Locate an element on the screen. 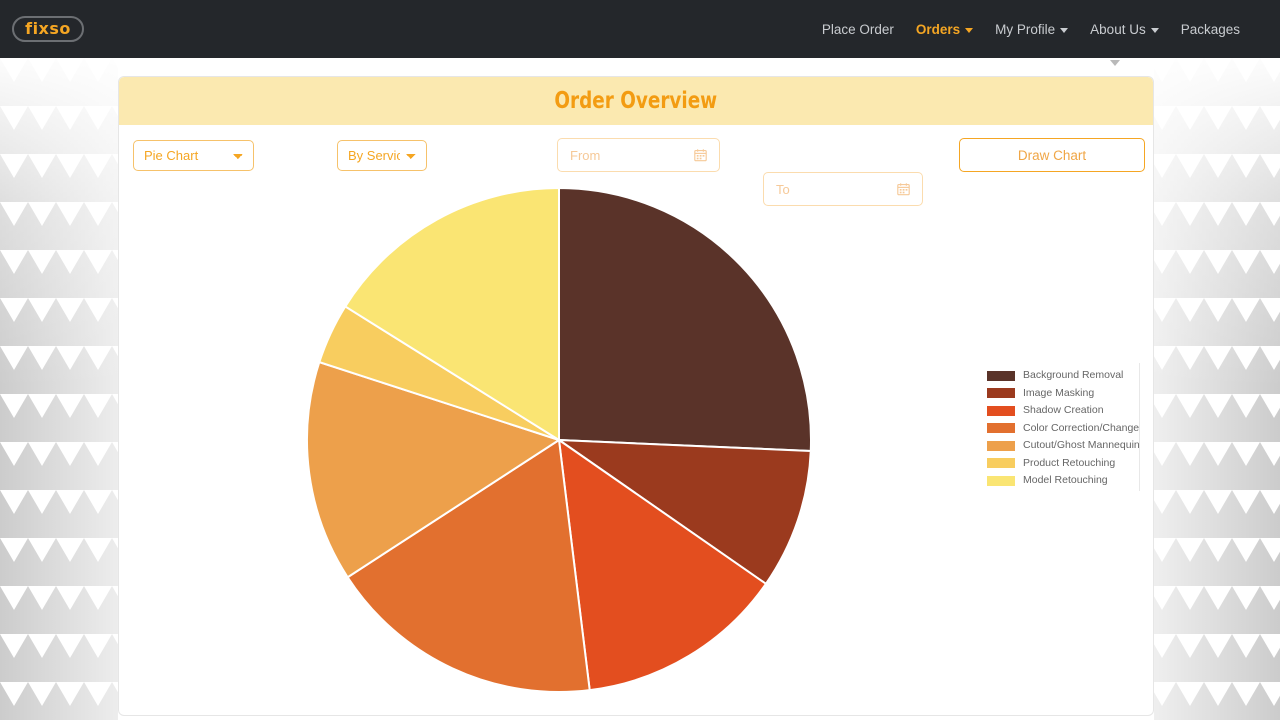 The image size is (1280, 720). legend-item: Color Correction/Change is located at coordinates (1063, 428).